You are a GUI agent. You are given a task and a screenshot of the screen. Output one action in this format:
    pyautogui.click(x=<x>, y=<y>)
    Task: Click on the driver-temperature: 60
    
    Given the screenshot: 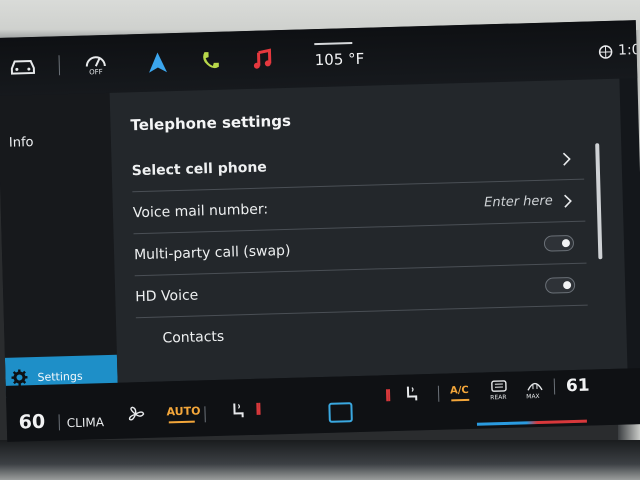 What is the action you would take?
    pyautogui.click(x=31, y=422)
    